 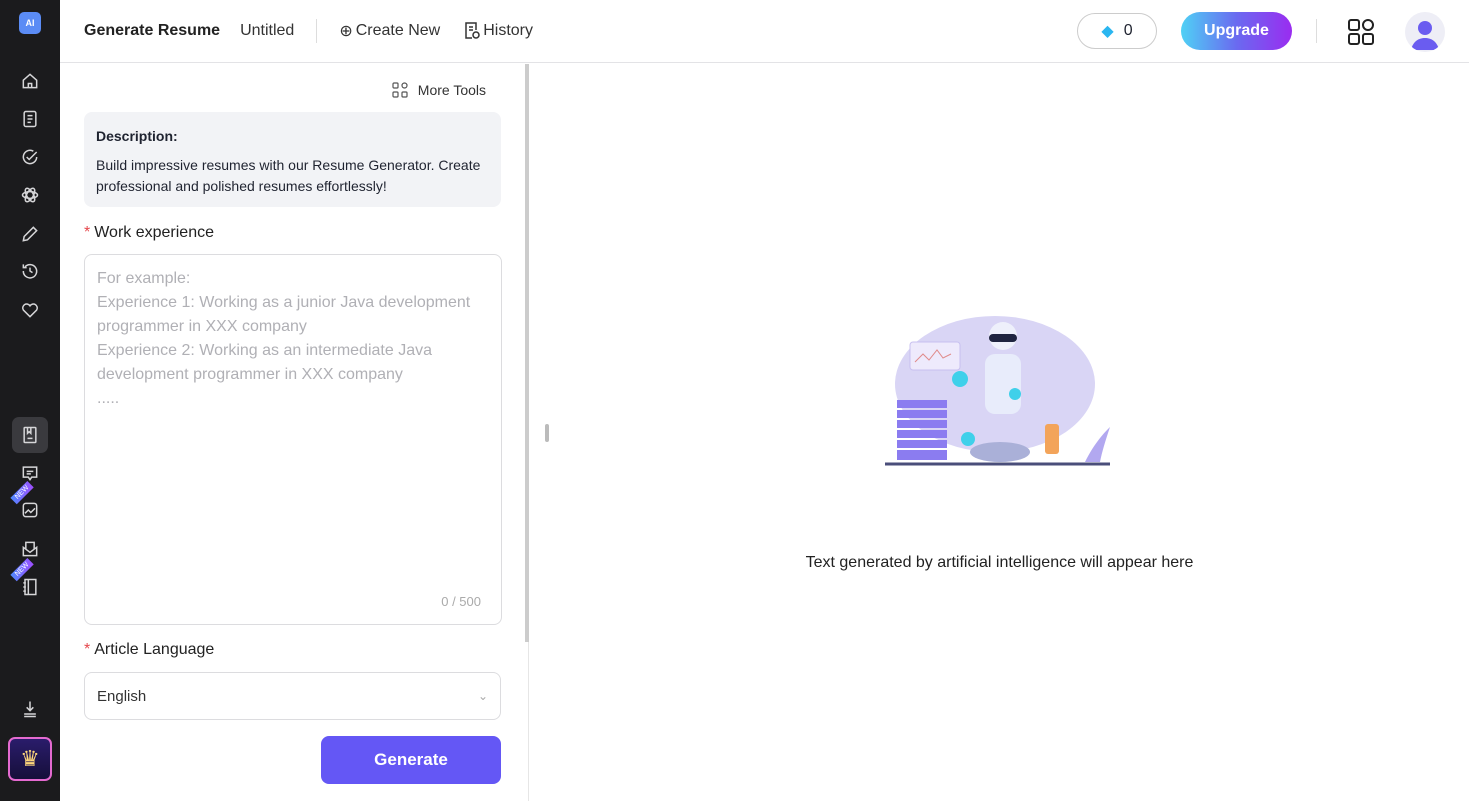 I want to click on user-icon, so click(x=1425, y=35).